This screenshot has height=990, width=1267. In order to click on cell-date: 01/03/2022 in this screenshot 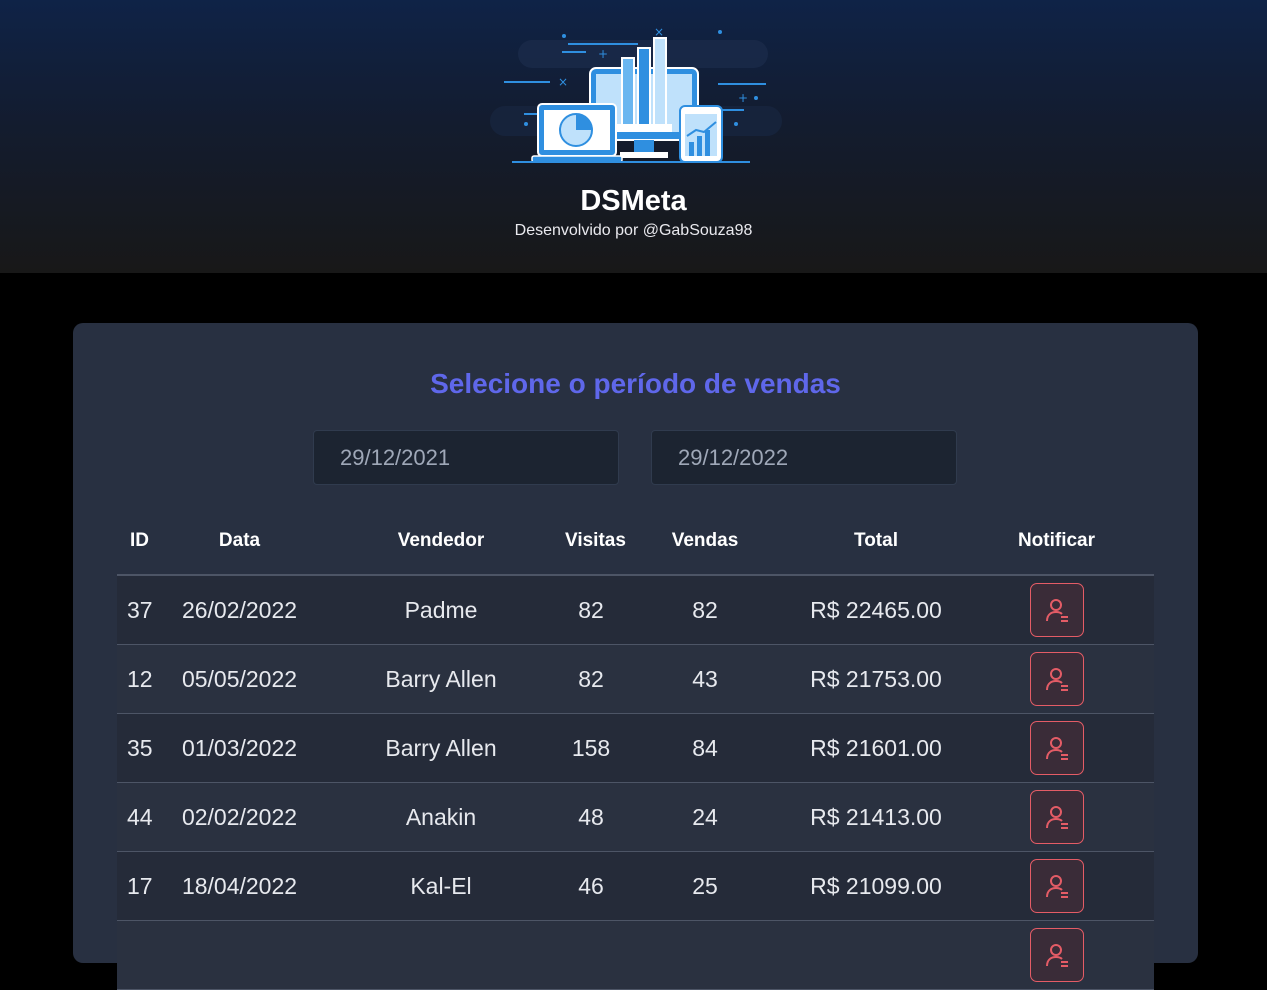, I will do `click(239, 748)`.